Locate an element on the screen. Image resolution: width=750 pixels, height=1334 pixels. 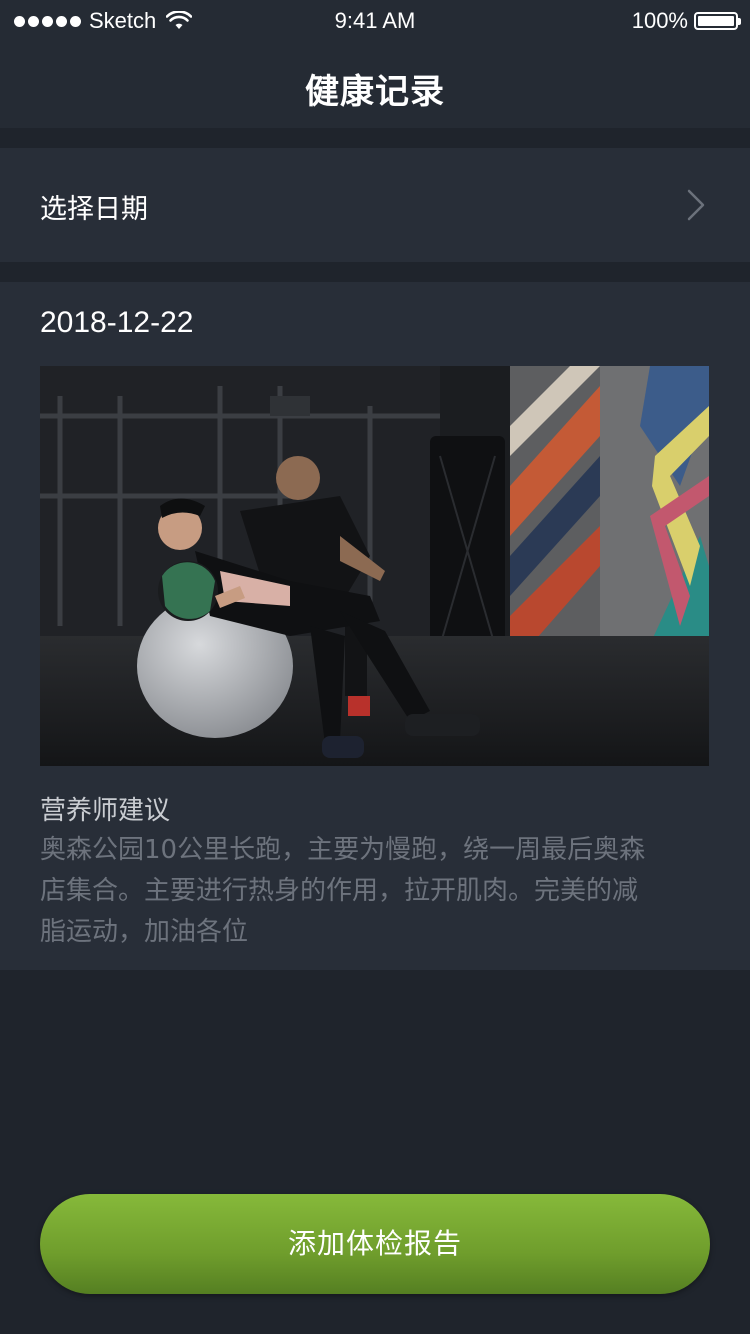
record-date: 2018-12-22 is located at coordinates (117, 322).